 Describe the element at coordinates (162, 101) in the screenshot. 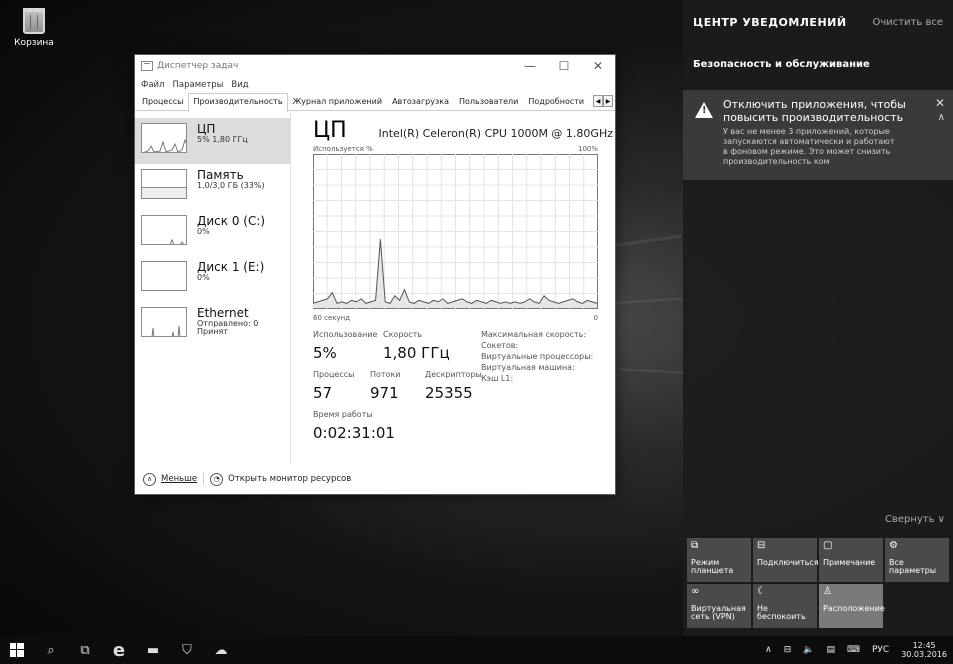

I see `tab-processes: Процессы` at that location.